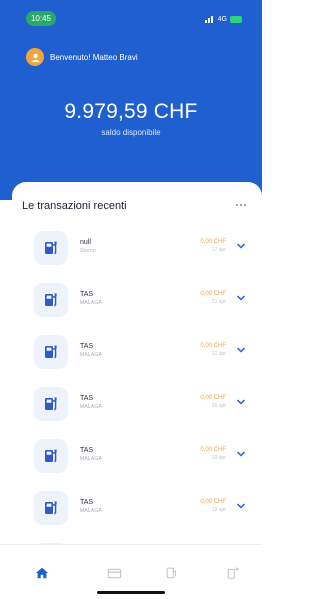 The width and height of the screenshot is (320, 599). I want to click on welcome-row: Benvenuto! Matteo Bravi, so click(82, 57).